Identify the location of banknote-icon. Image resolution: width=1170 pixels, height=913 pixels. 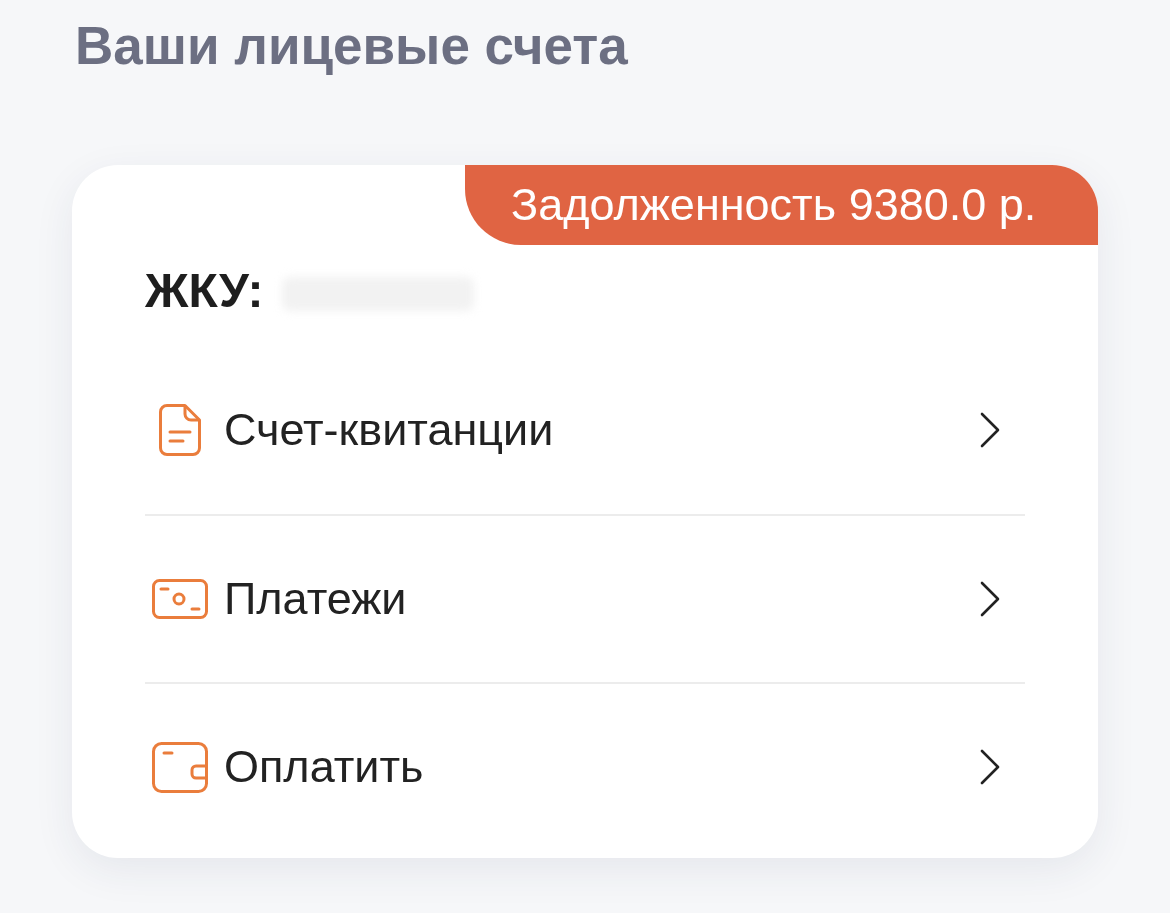
(180, 599).